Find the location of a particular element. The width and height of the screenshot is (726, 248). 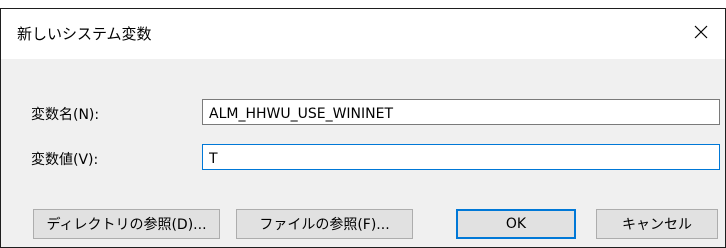

background-window-strip is located at coordinates (363, 4).